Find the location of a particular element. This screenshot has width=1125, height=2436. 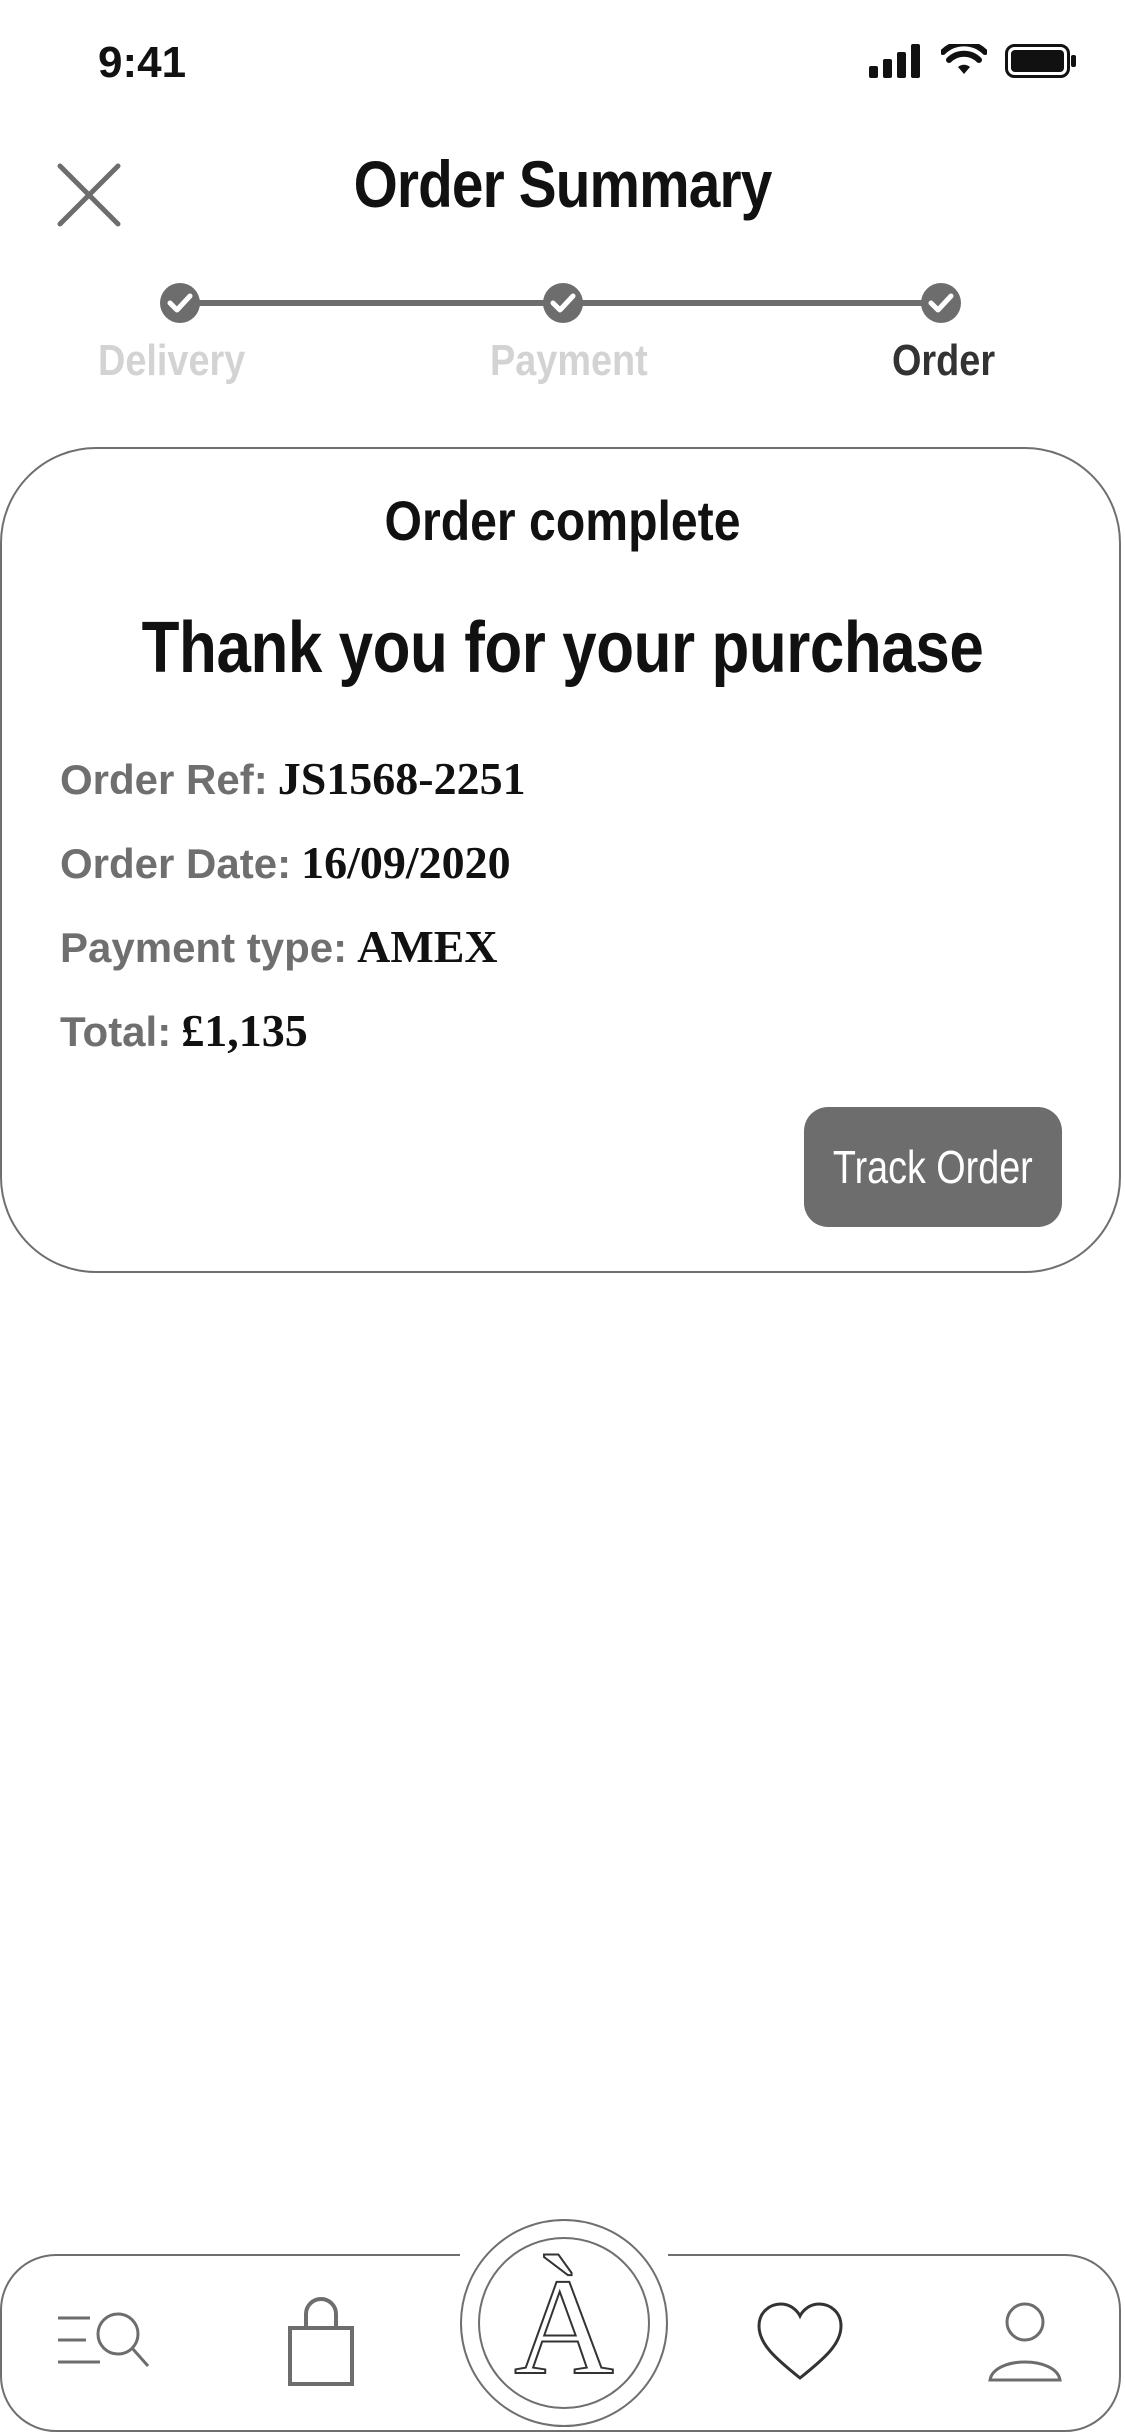

total-value: £1,135 is located at coordinates (244, 1030).